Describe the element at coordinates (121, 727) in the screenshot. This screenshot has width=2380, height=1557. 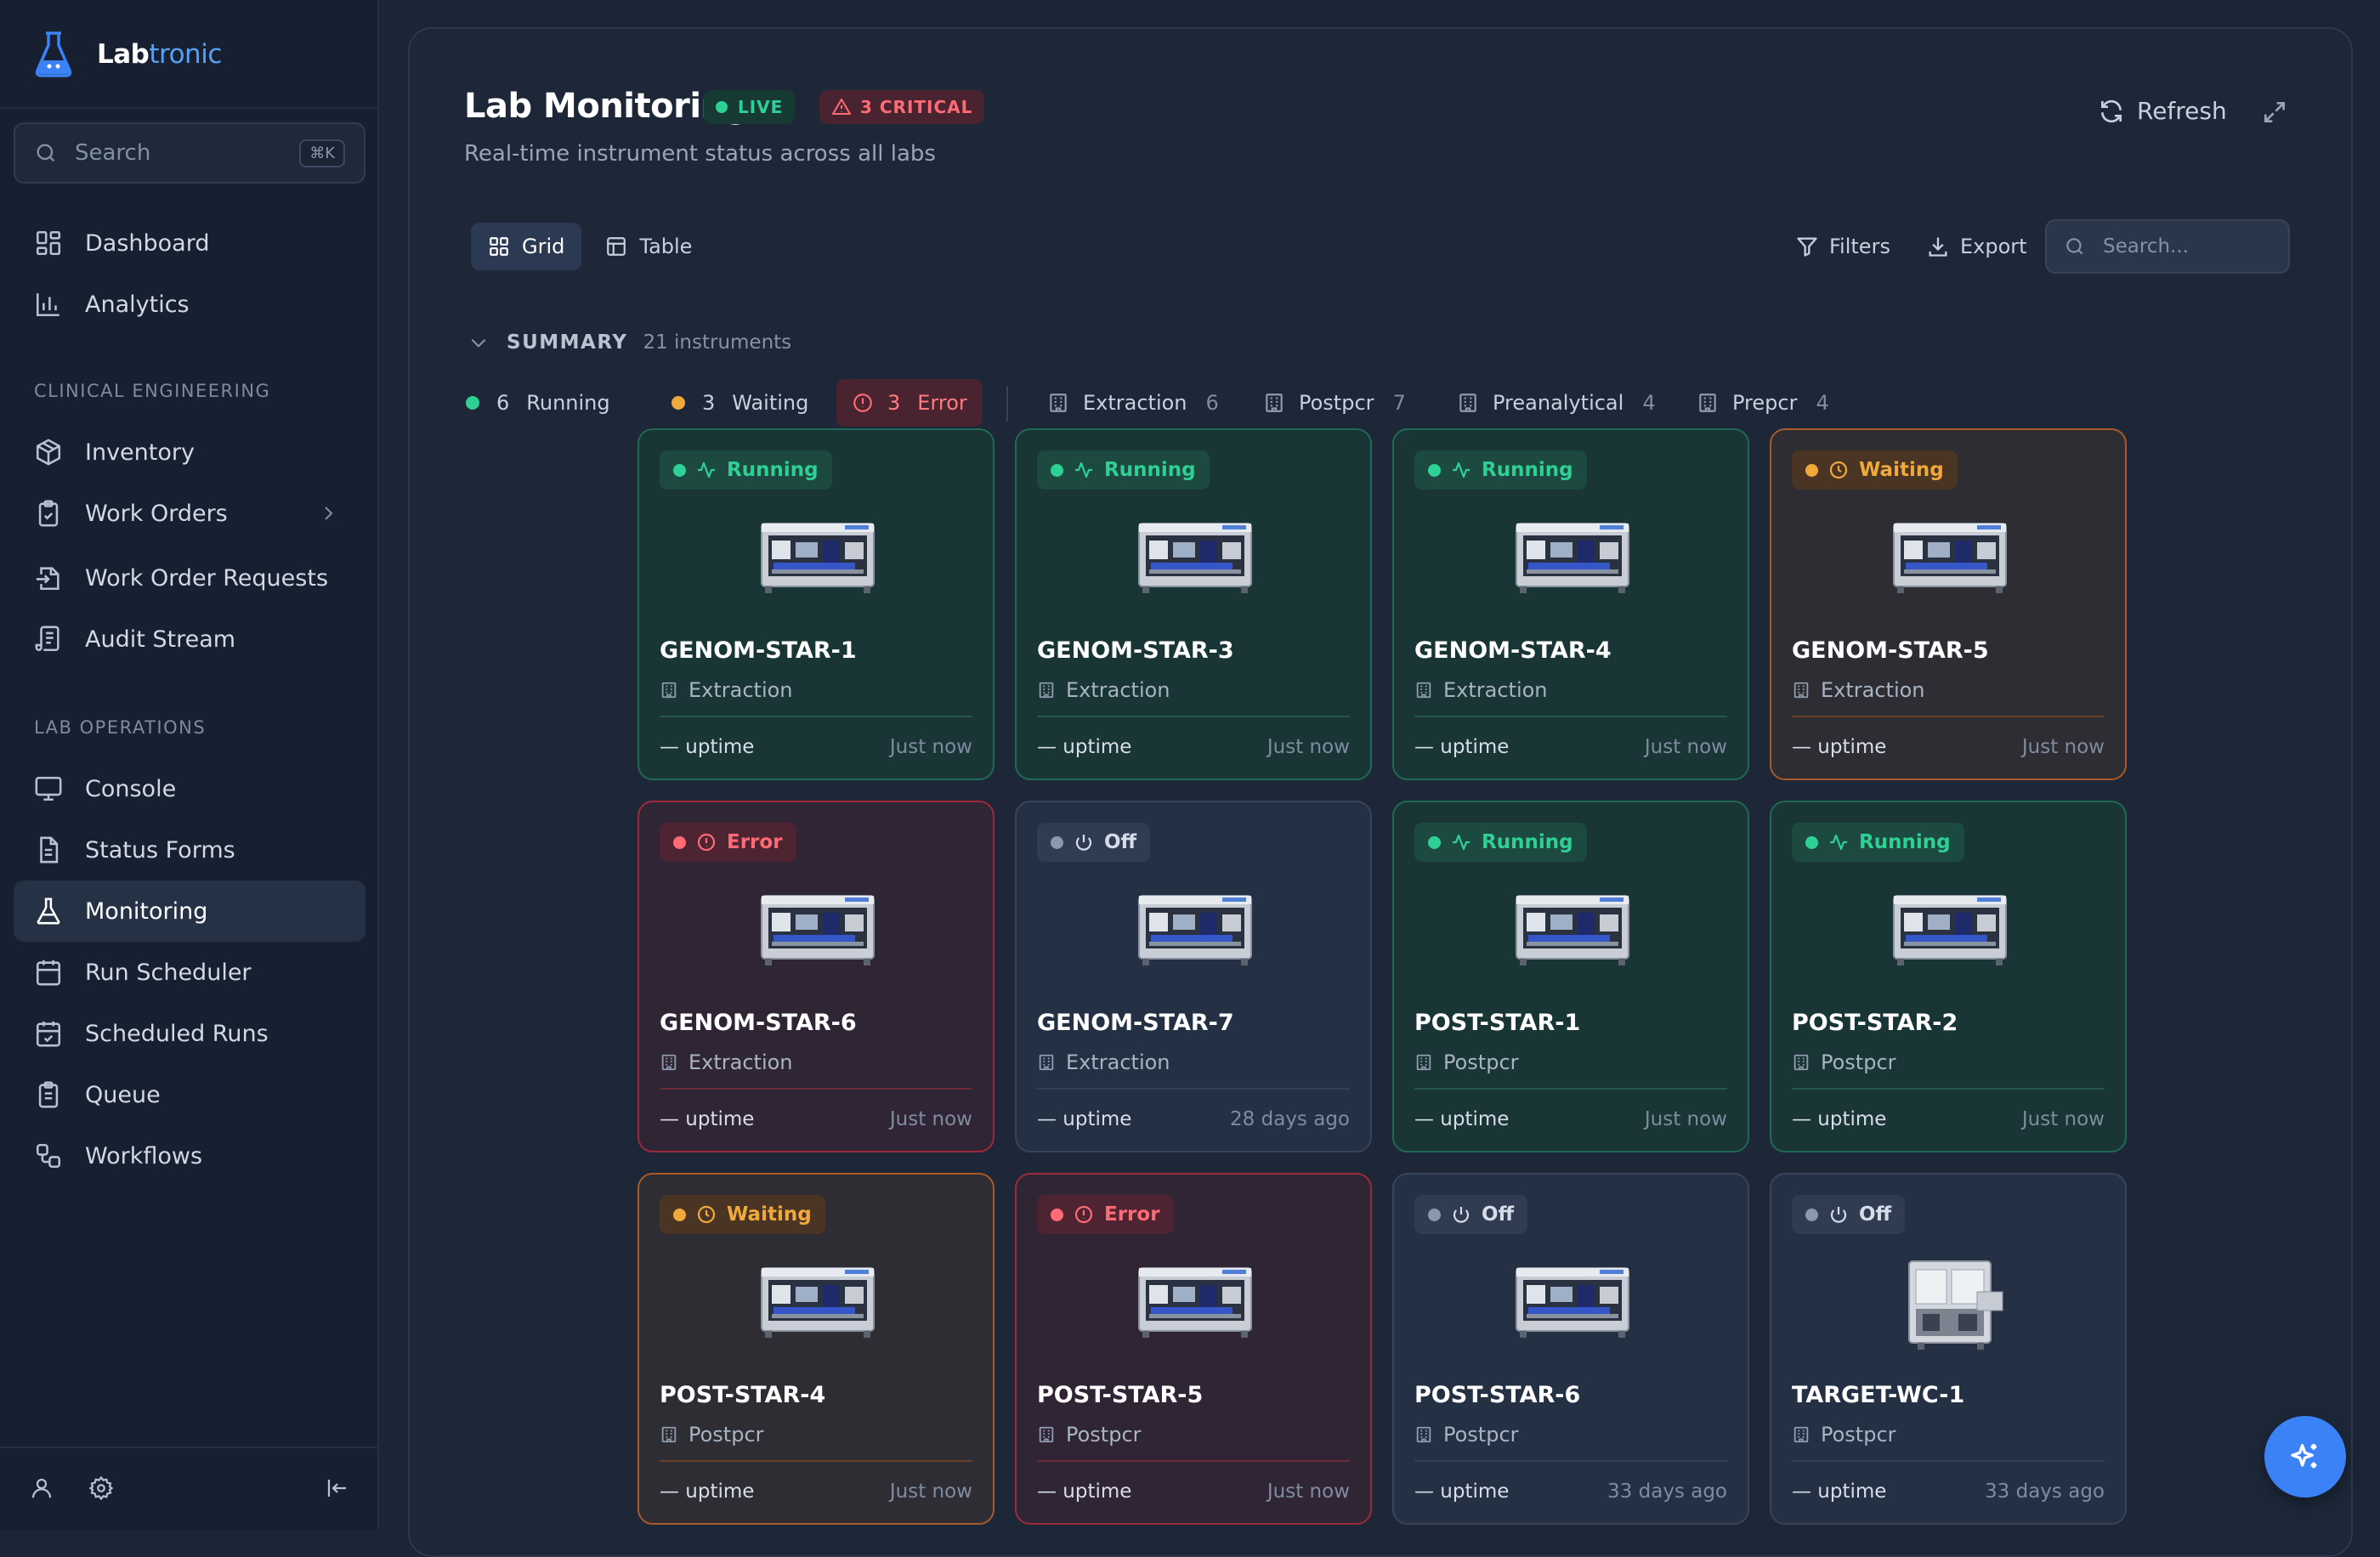
I see `nav-section-title: LAB OPERATIONS` at that location.